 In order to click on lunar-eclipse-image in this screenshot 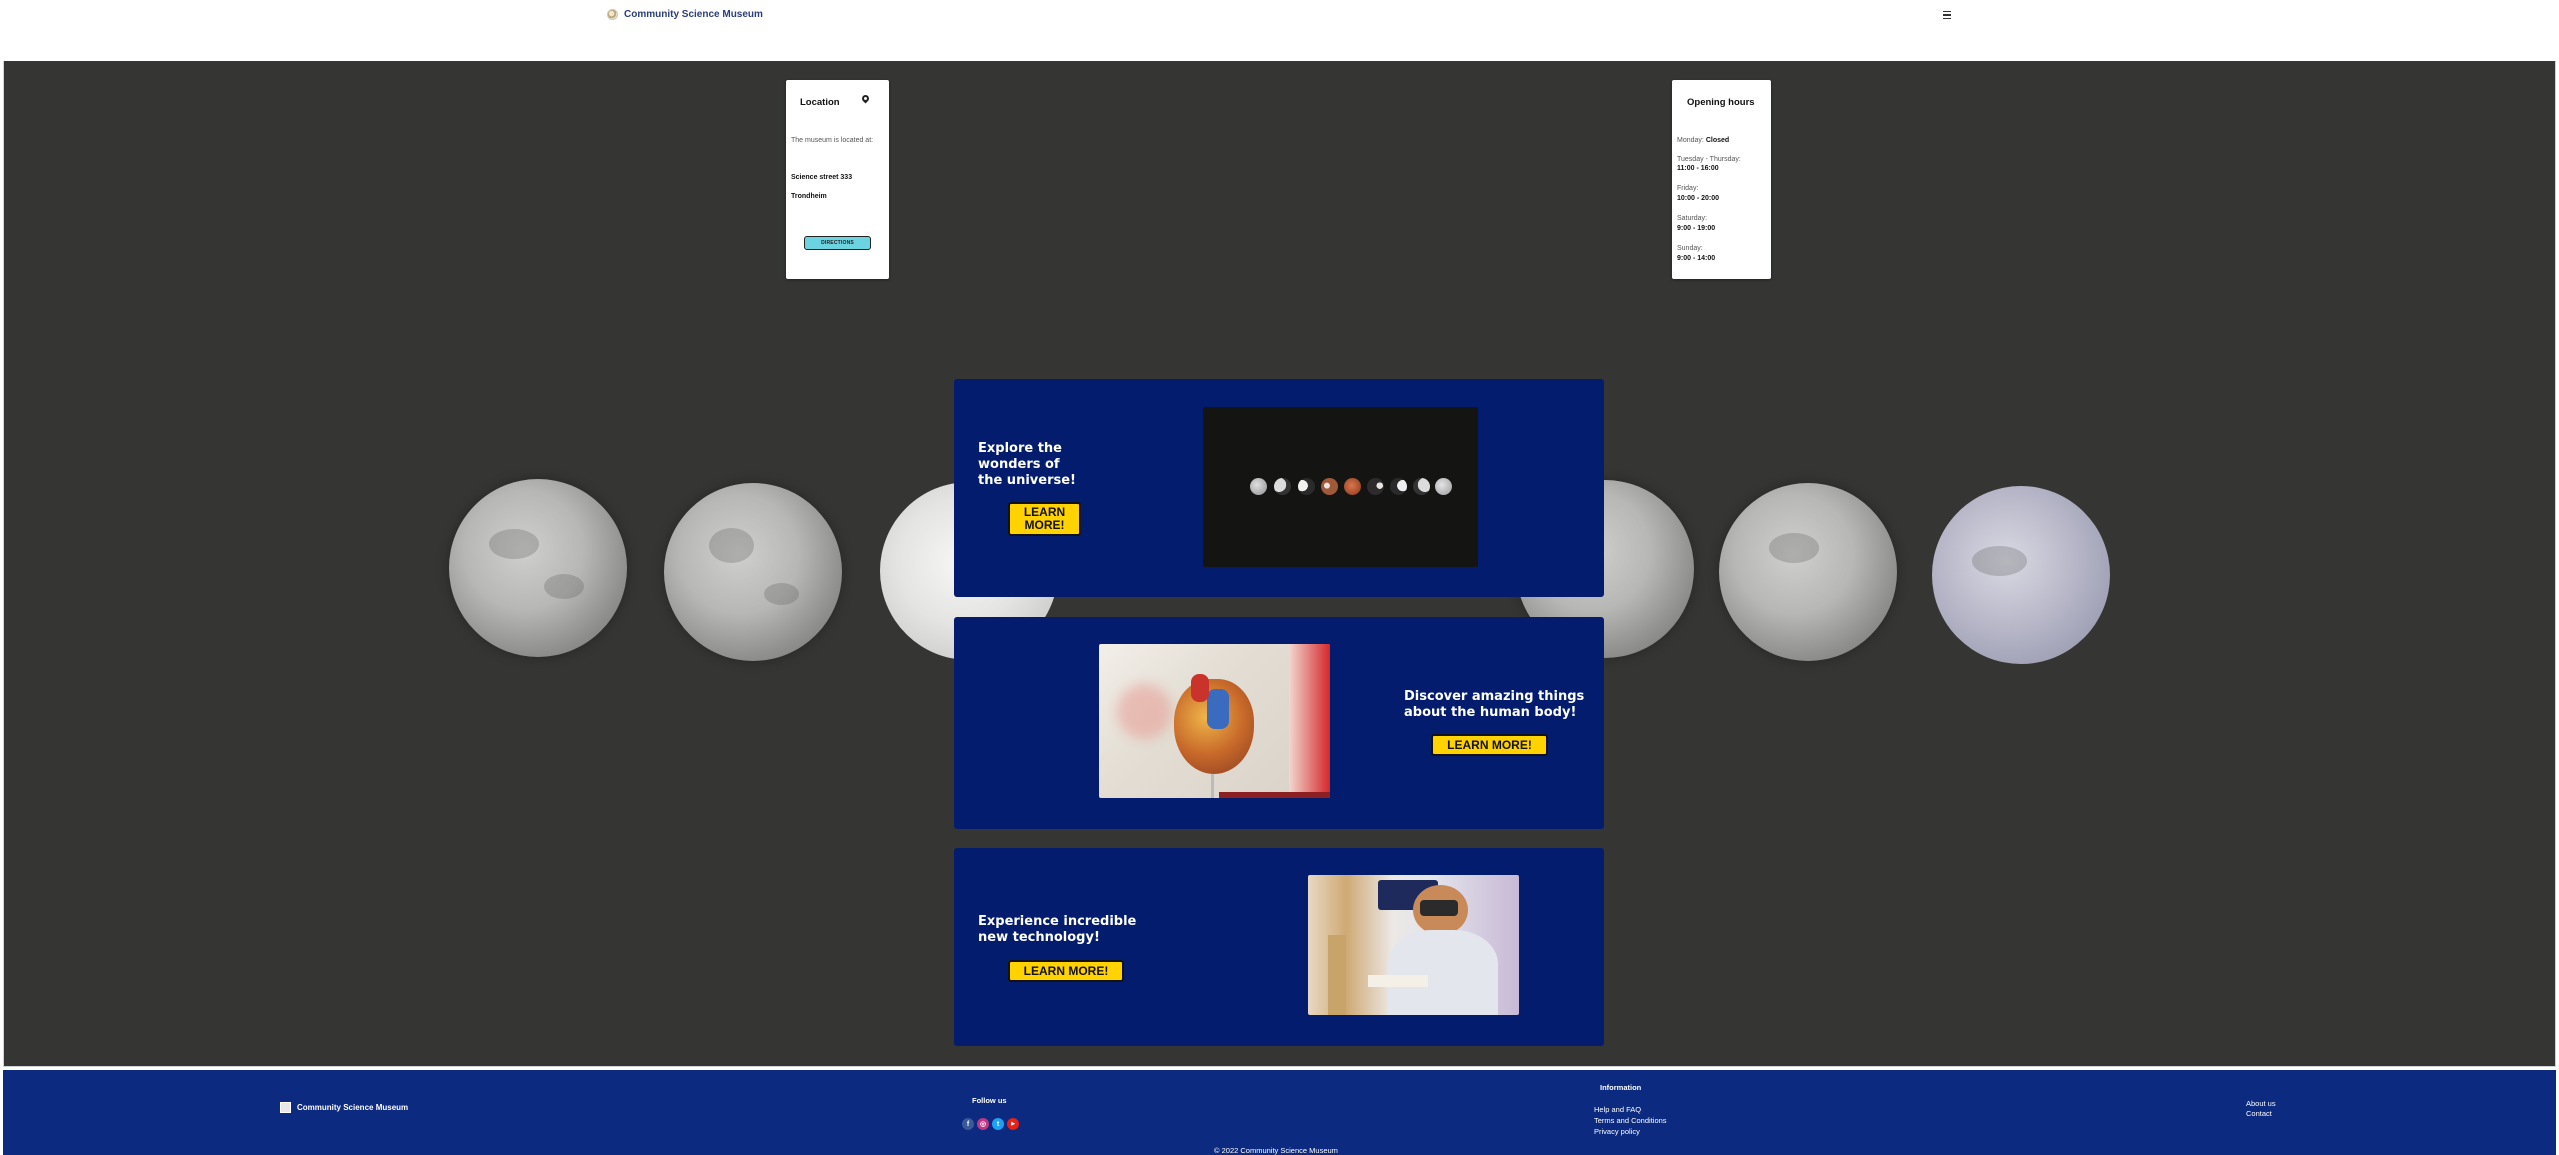, I will do `click(1340, 487)`.